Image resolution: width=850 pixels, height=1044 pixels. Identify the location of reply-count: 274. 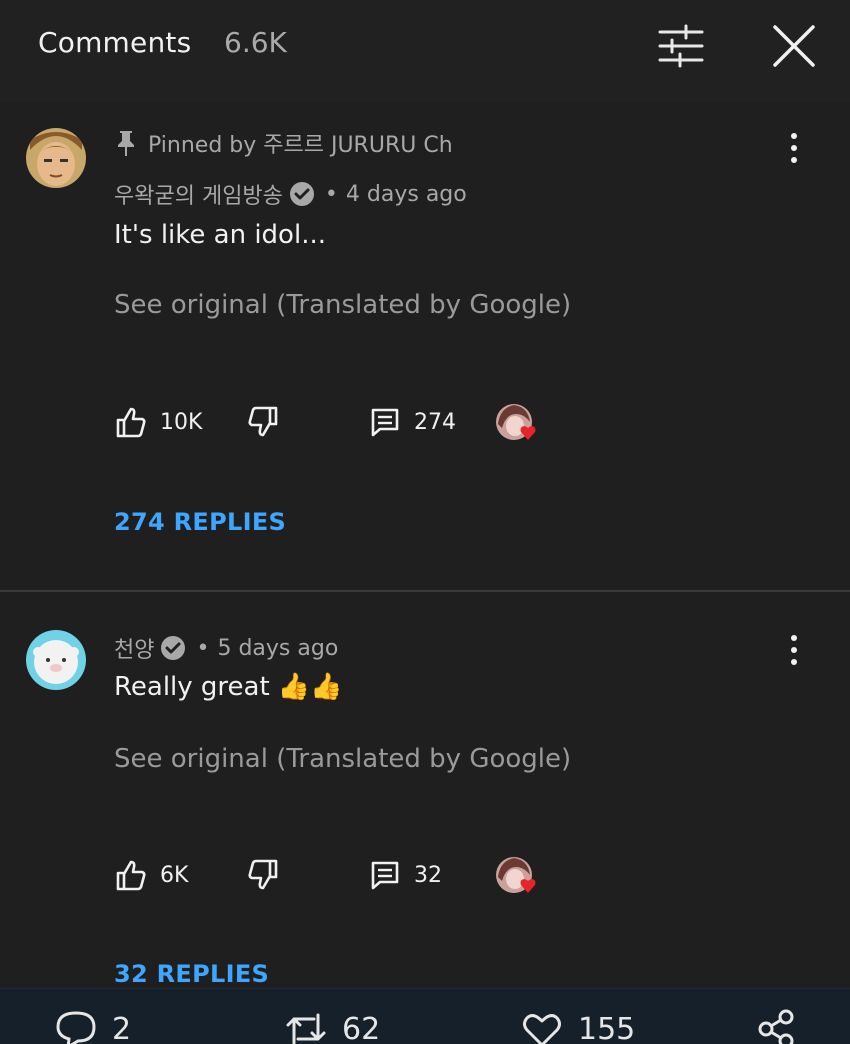
(435, 422).